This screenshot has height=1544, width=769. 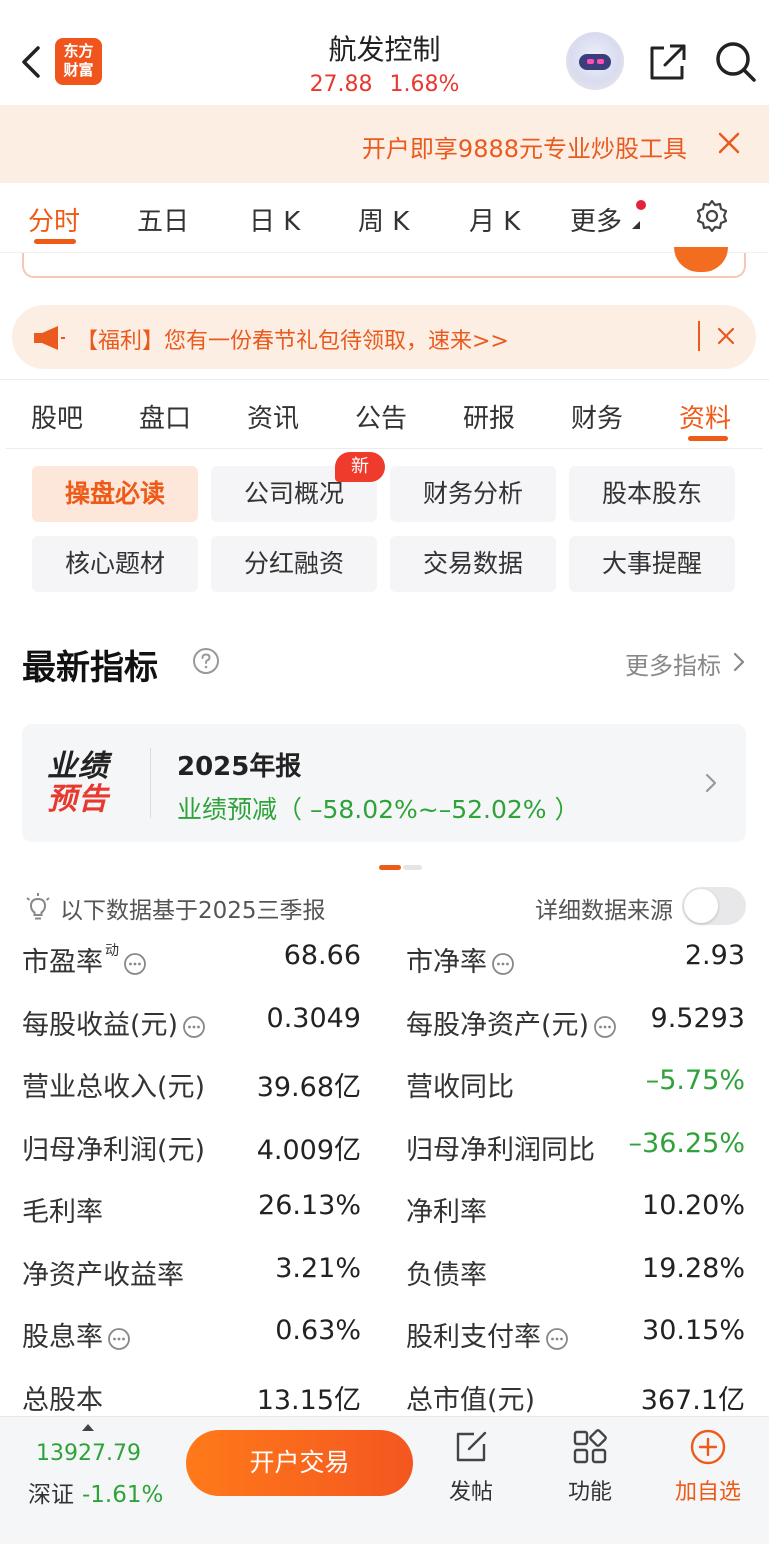 What do you see at coordinates (652, 494) in the screenshot?
I see `subtab-shareholders: 股本股东` at bounding box center [652, 494].